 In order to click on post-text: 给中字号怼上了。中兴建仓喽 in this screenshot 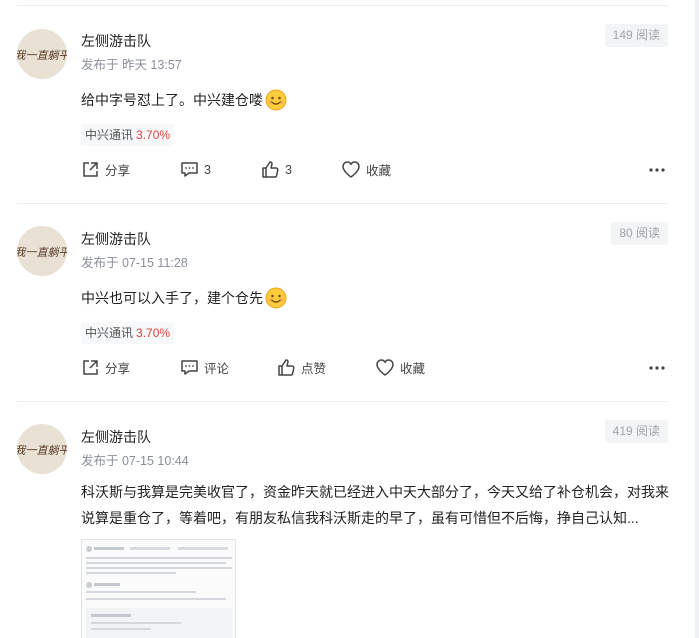, I will do `click(172, 100)`.